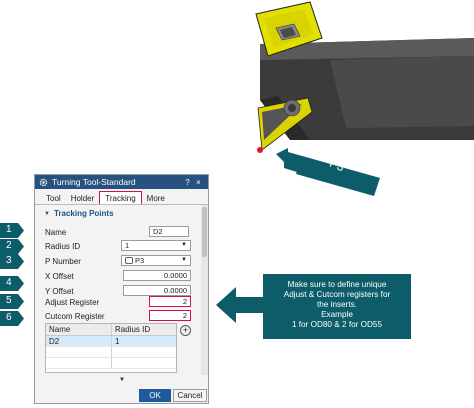 This screenshot has height=408, width=474. I want to click on step-badge-5-label: 5, so click(9, 300).